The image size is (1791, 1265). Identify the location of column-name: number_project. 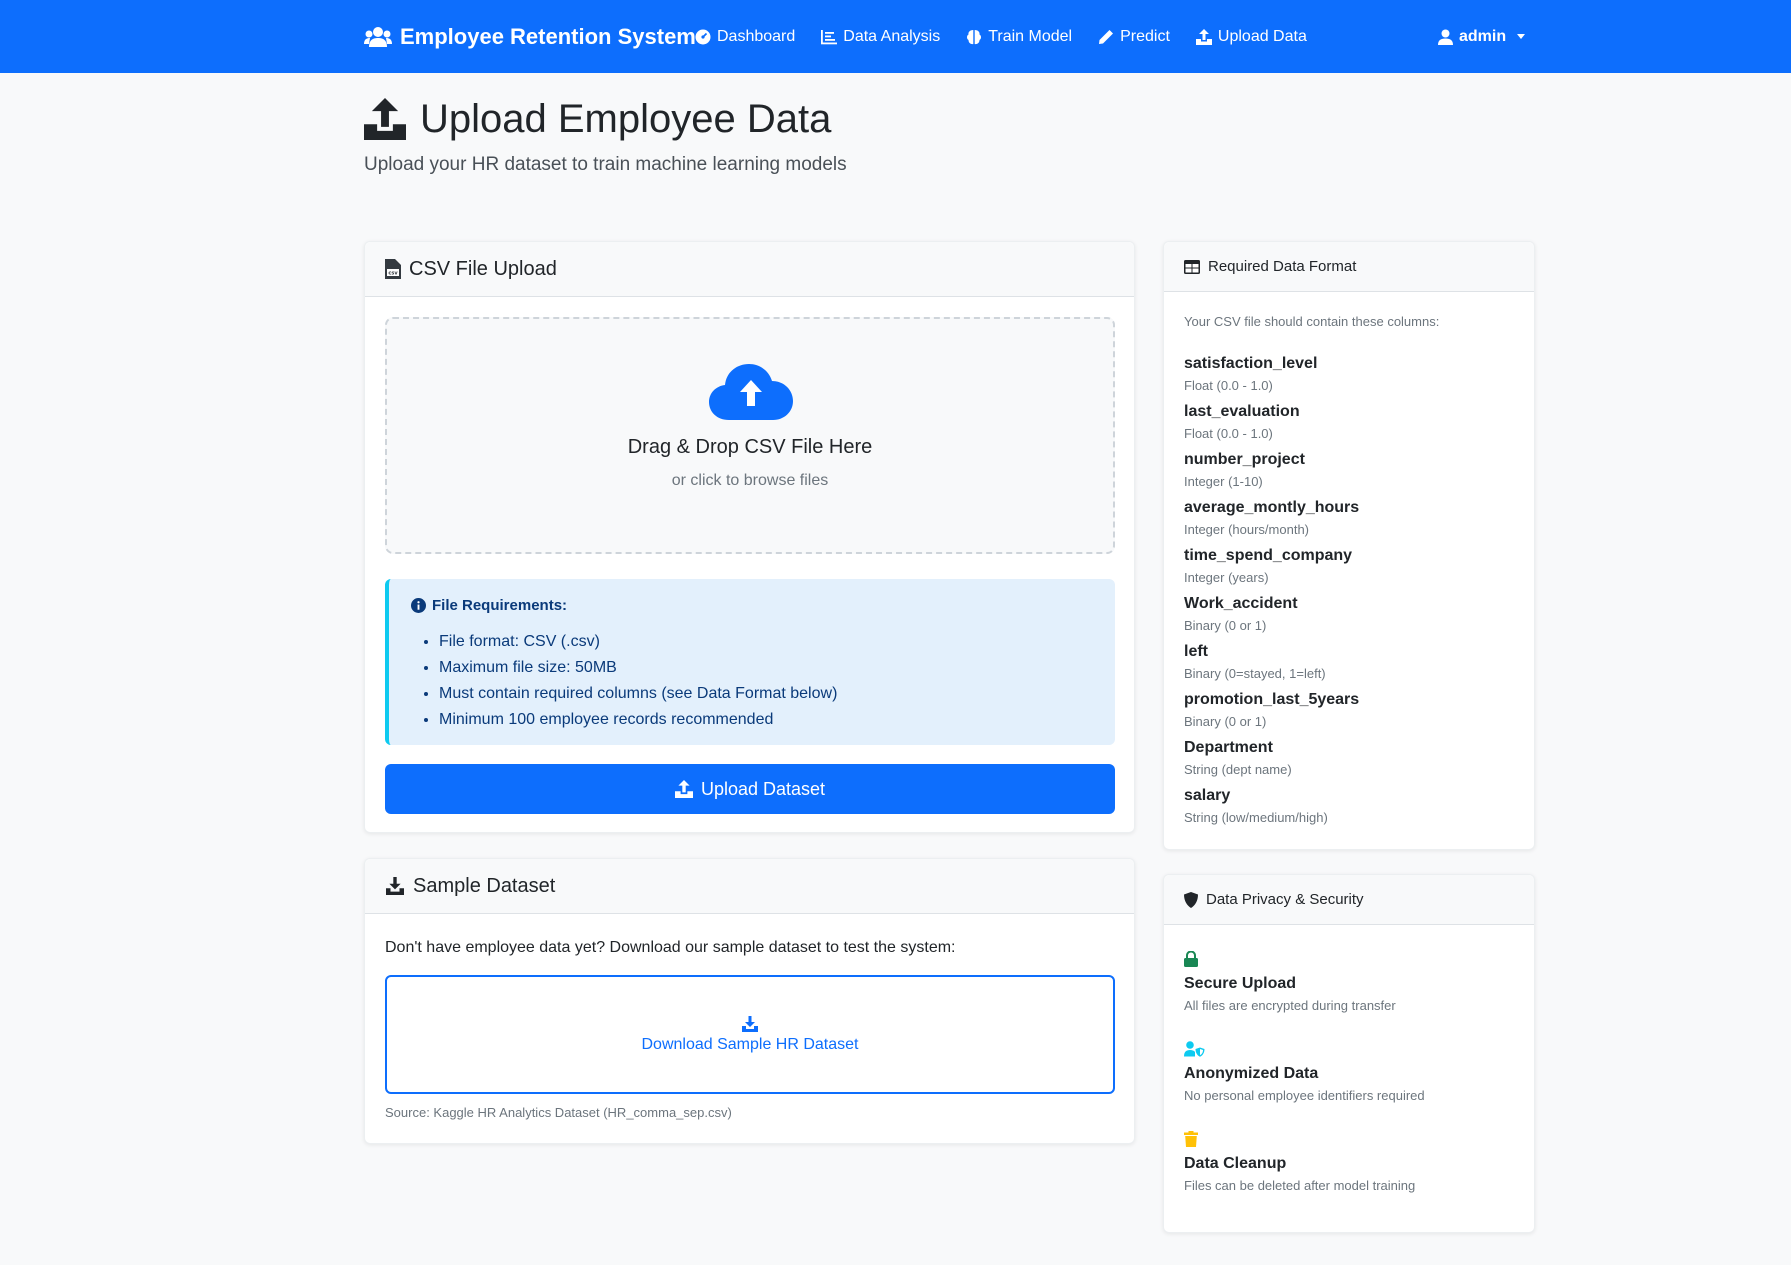
(1244, 459).